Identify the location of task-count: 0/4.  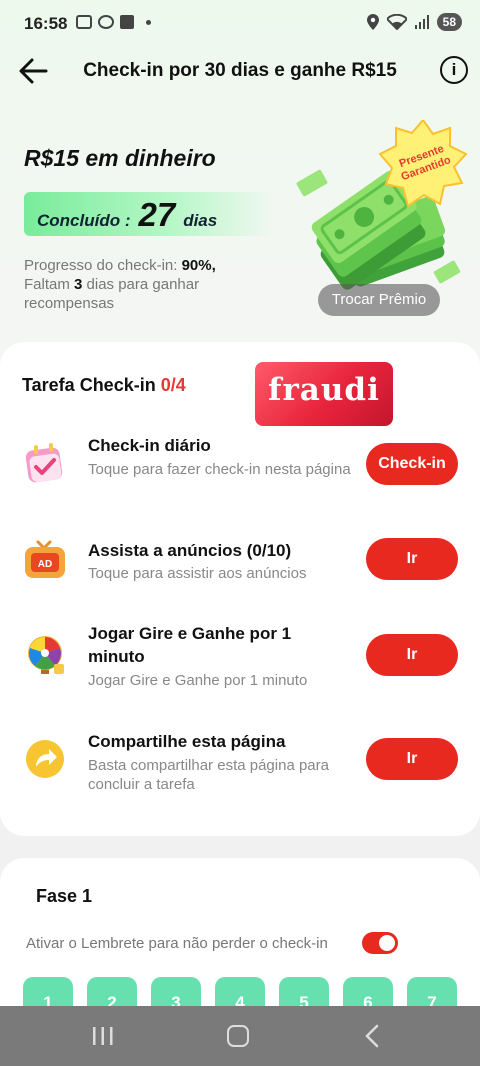
(173, 385).